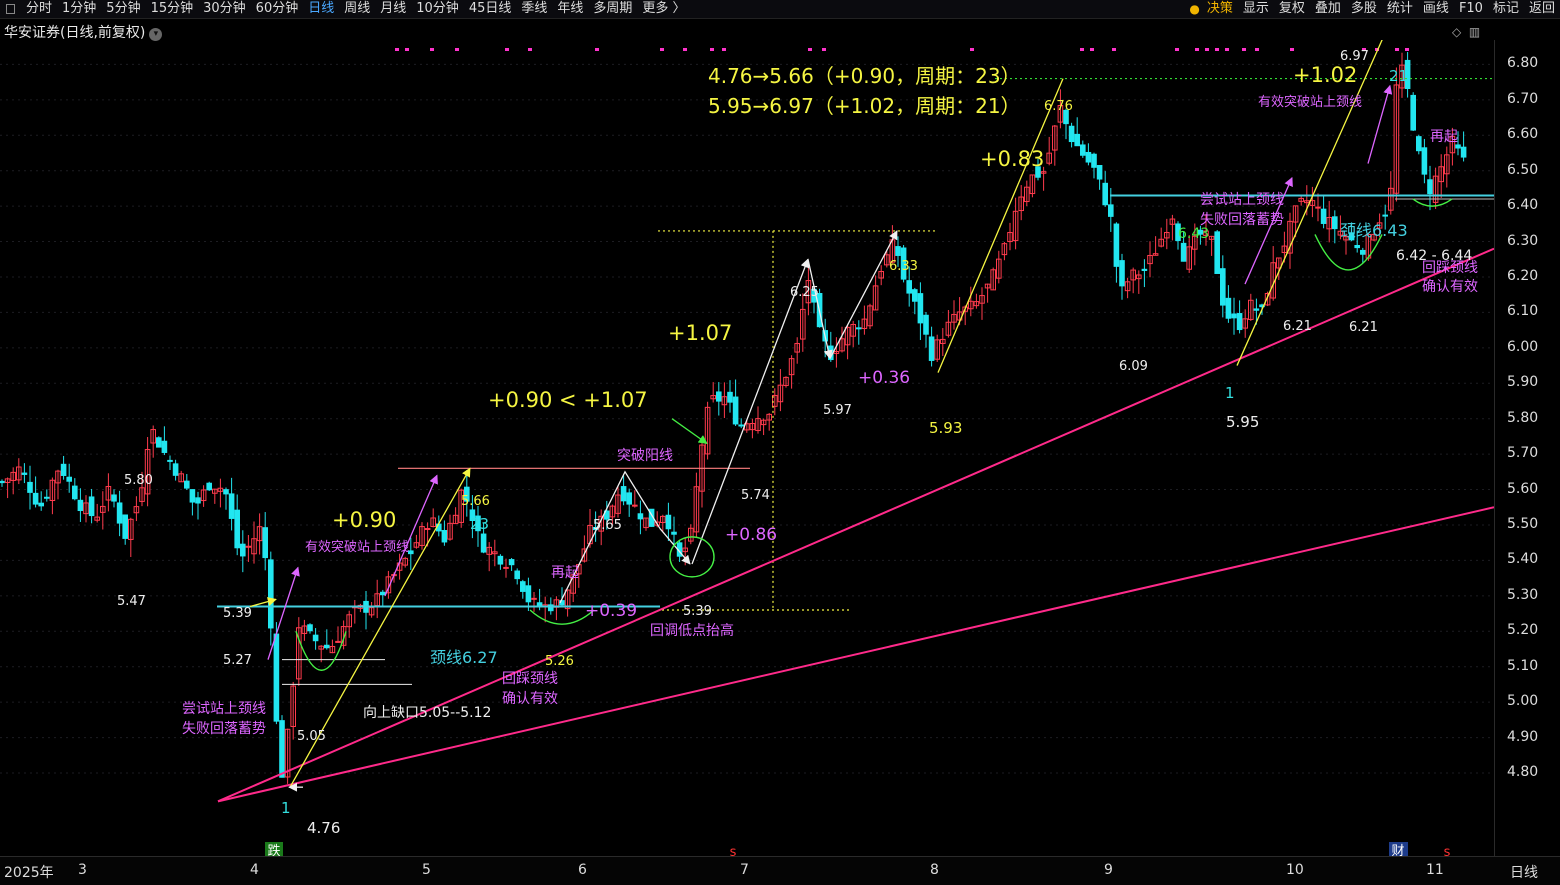  What do you see at coordinates (1523, 772) in the screenshot?
I see `price-tick: 4.80` at bounding box center [1523, 772].